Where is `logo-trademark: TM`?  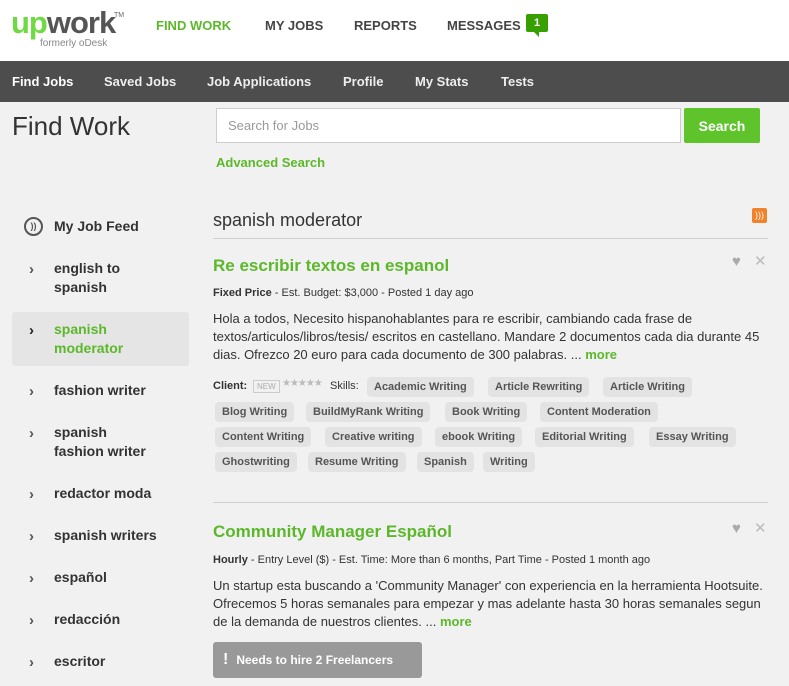 logo-trademark: TM is located at coordinates (119, 15).